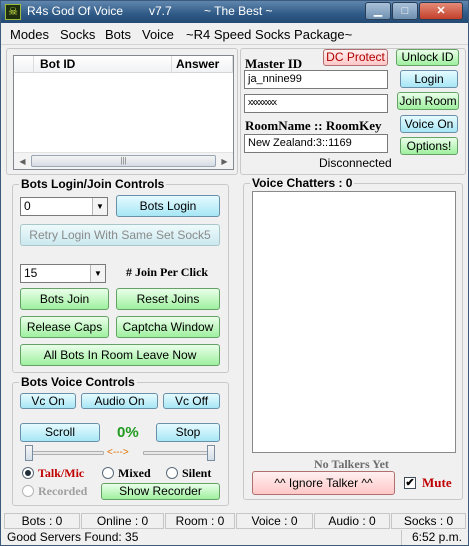 The width and height of the screenshot is (469, 546). What do you see at coordinates (122, 521) in the screenshot?
I see `status-online: Online : 0` at bounding box center [122, 521].